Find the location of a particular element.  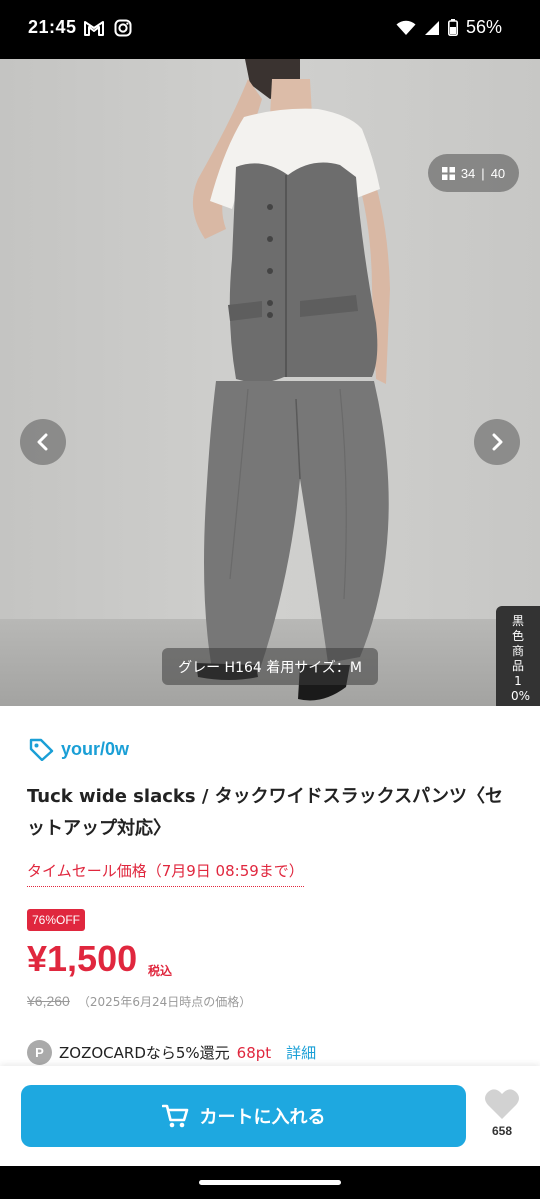

system-status: 56% is located at coordinates (449, 27).